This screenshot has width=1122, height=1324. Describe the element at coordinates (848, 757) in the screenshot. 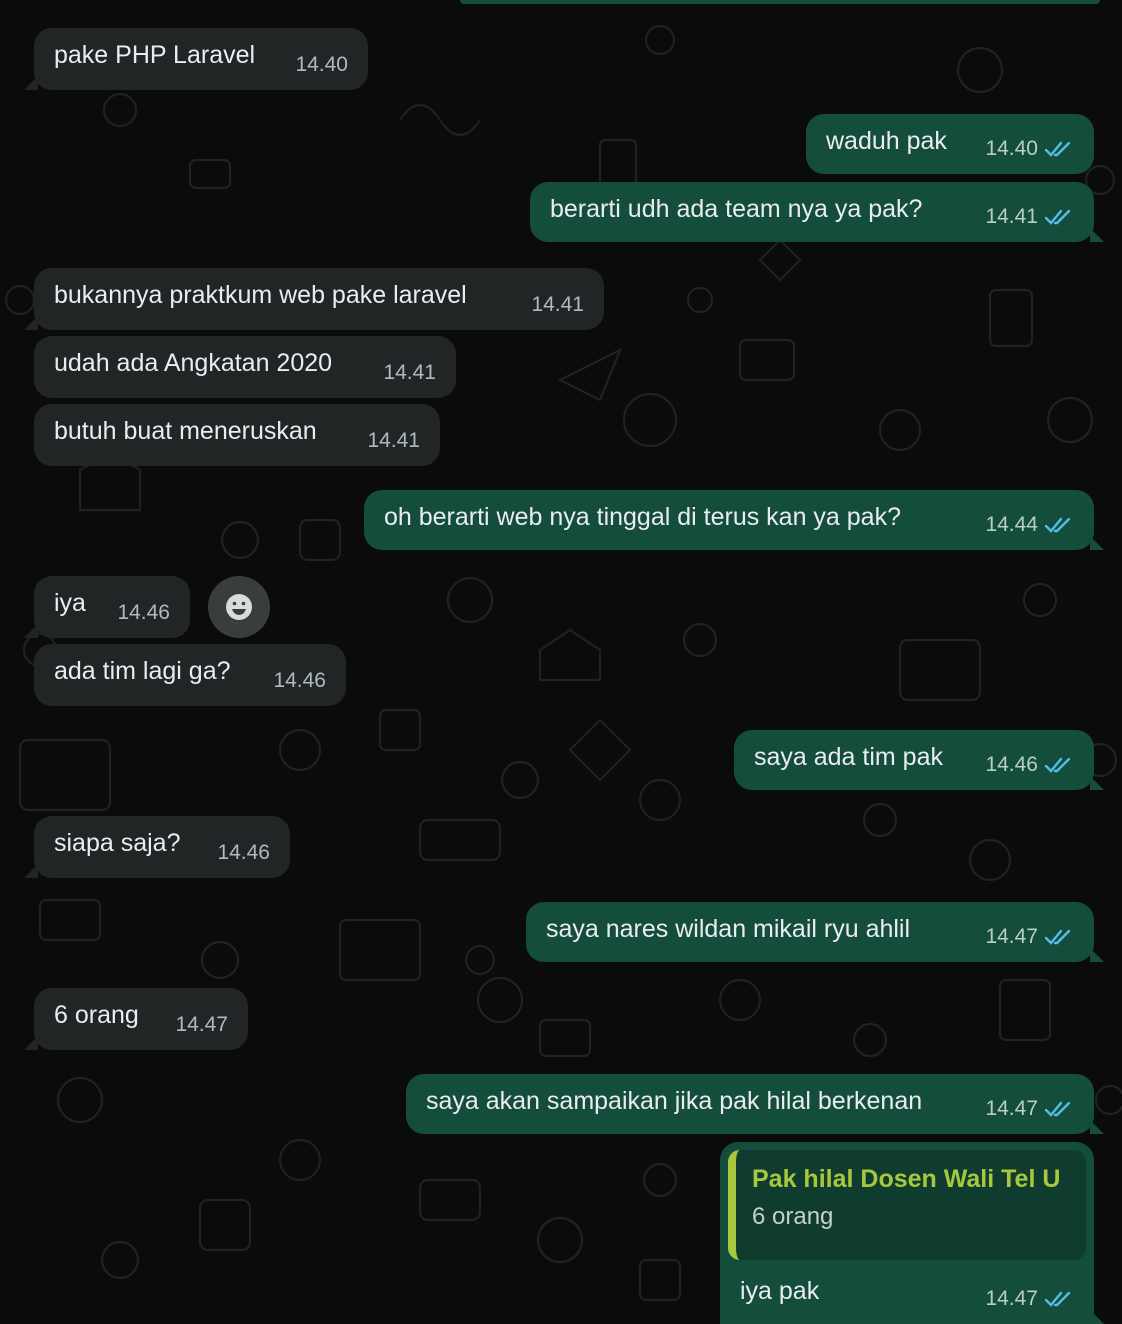

I see `message-text: saya ada tim pak` at that location.